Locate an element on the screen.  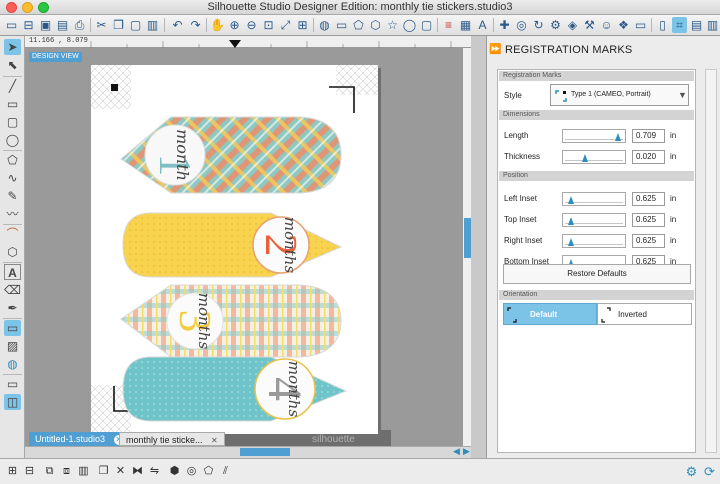
select-arrow-icon: ➤ is located at coordinates (12, 47).